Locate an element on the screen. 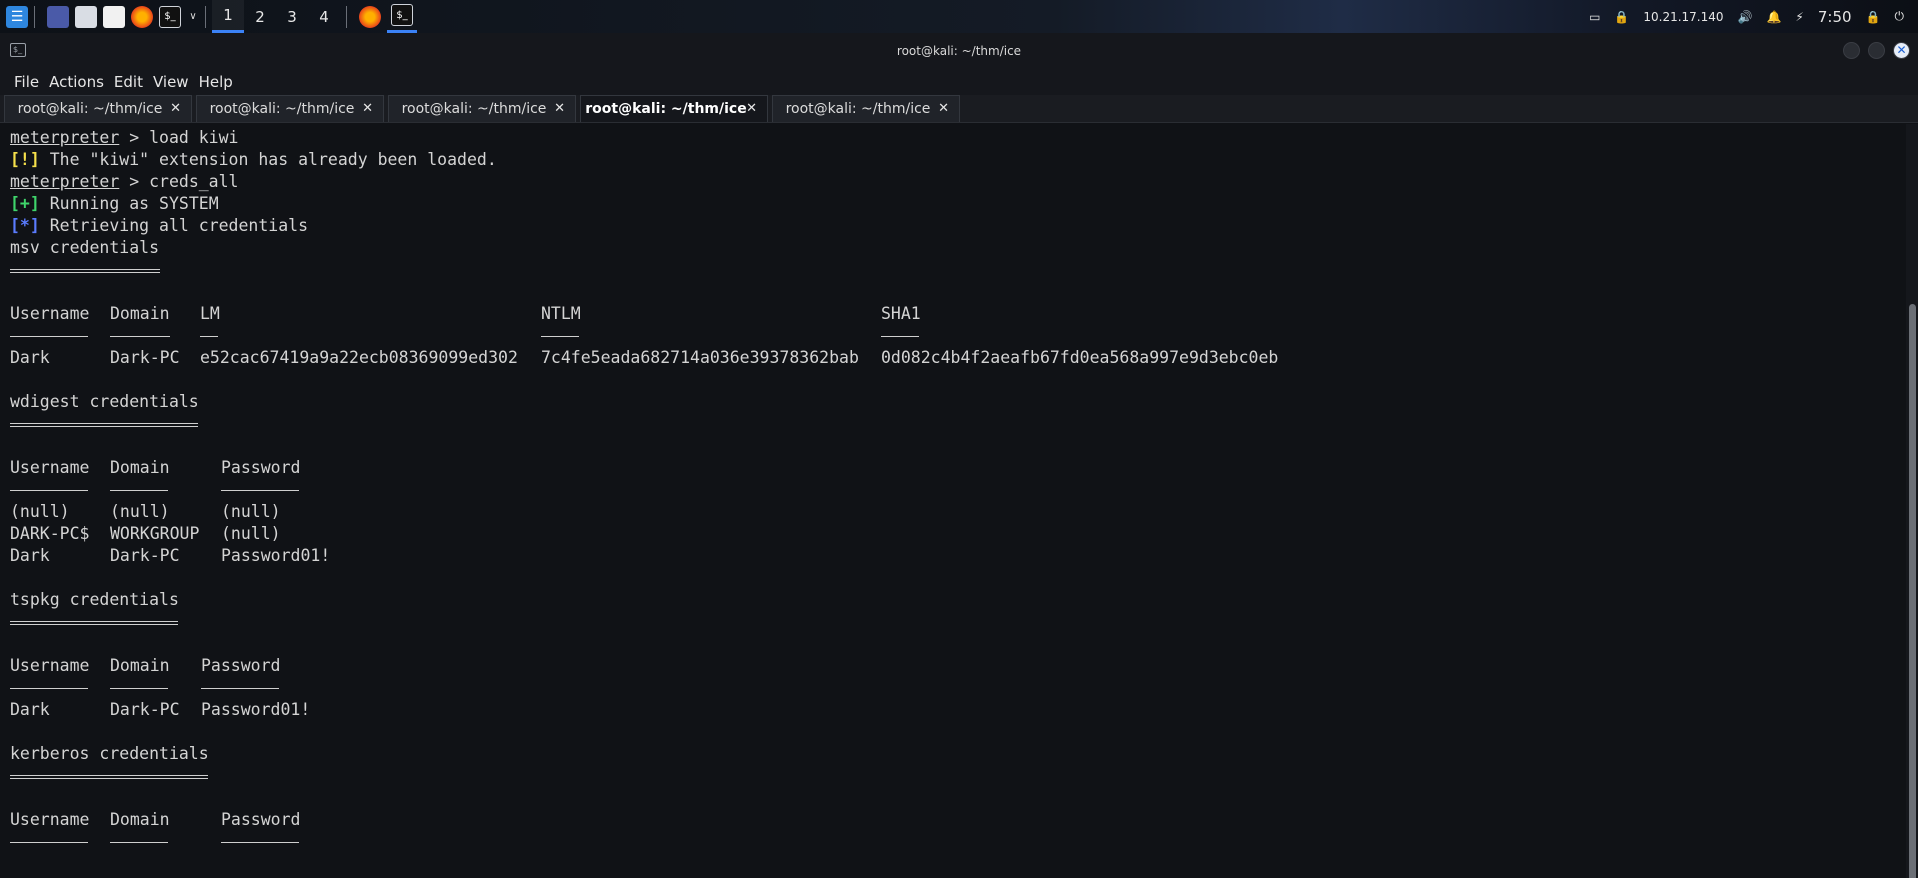 This screenshot has height=878, width=1918. desktop-icon is located at coordinates (58, 16).